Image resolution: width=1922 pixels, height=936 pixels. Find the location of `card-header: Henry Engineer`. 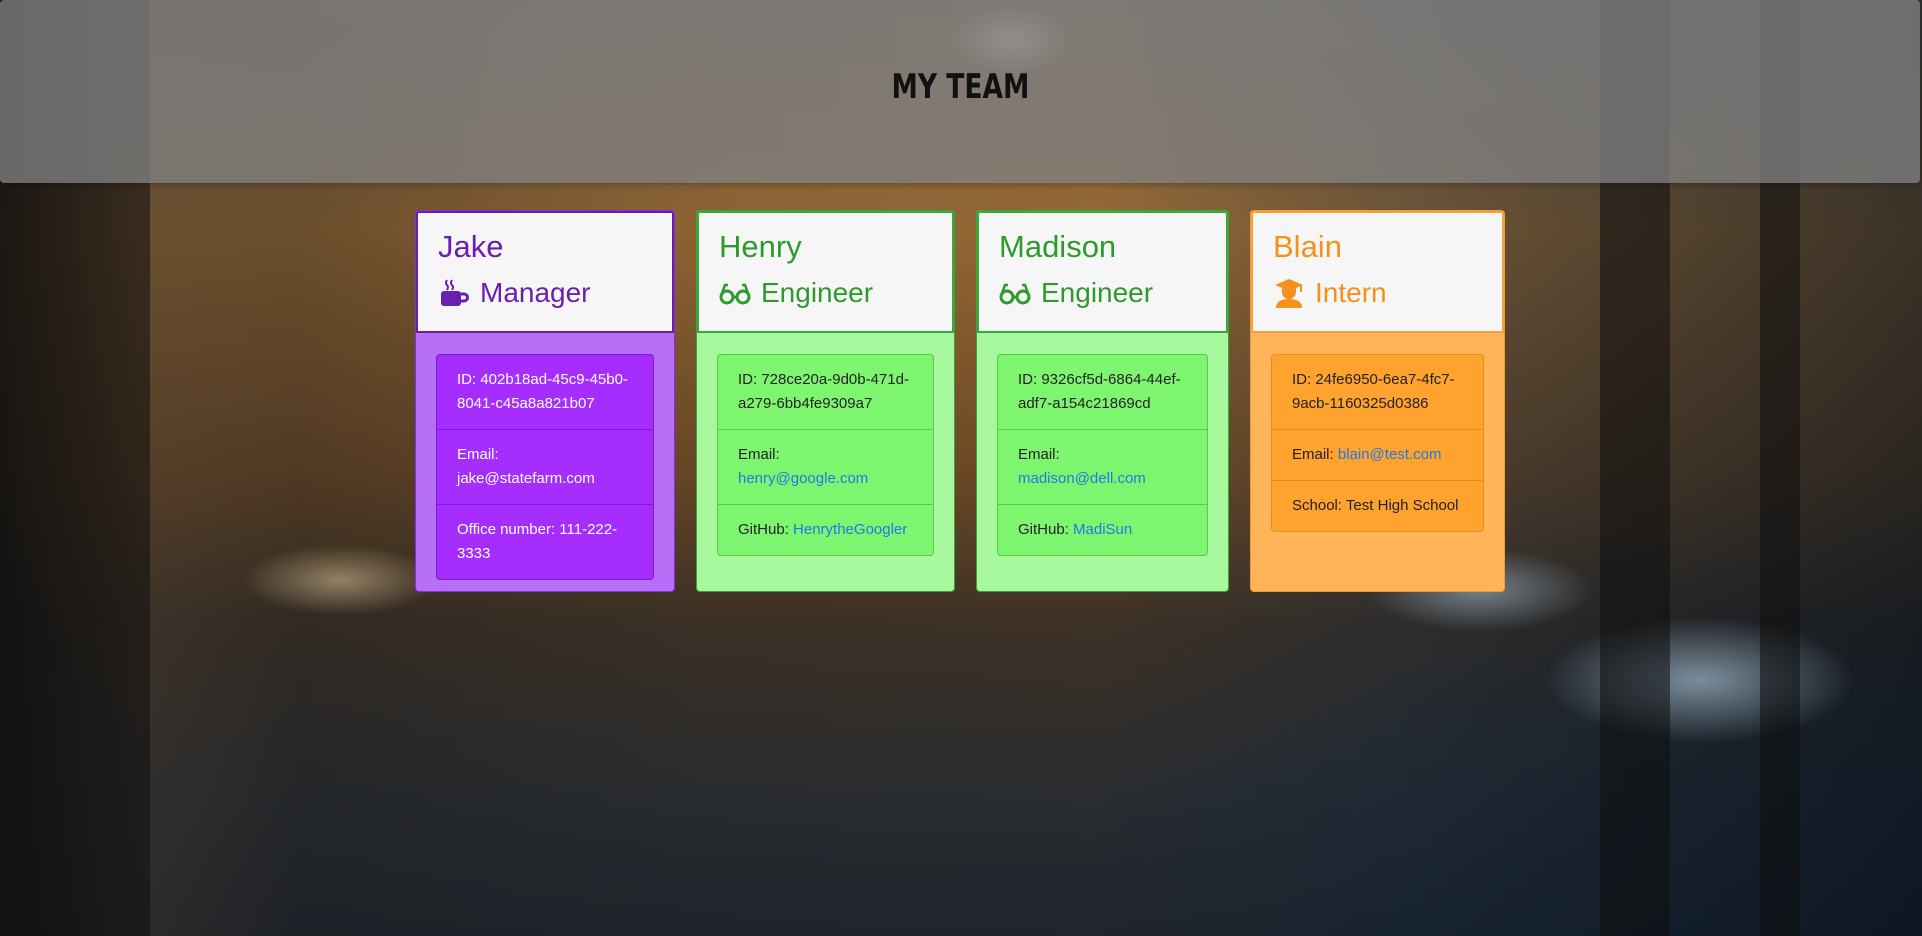

card-header: Henry Engineer is located at coordinates (825, 272).